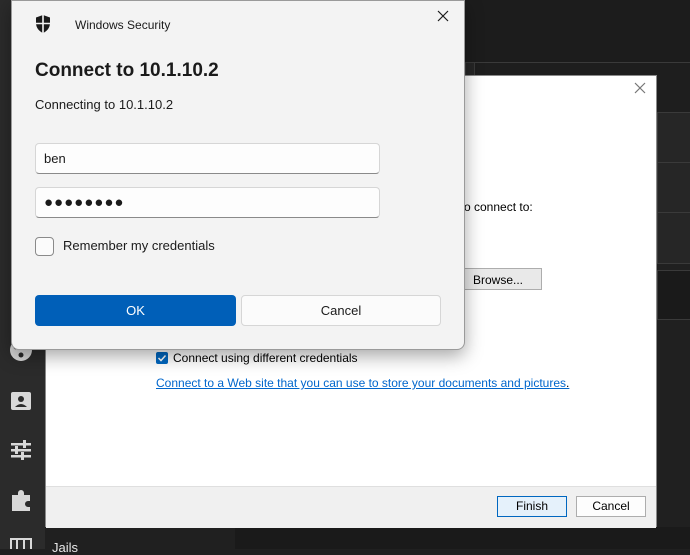 The width and height of the screenshot is (690, 555). I want to click on contact-icon, so click(21, 401).